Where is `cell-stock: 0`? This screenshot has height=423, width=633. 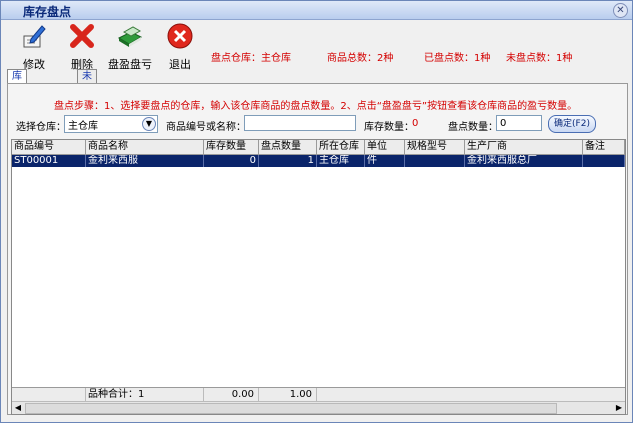
cell-stock: 0 is located at coordinates (231, 161).